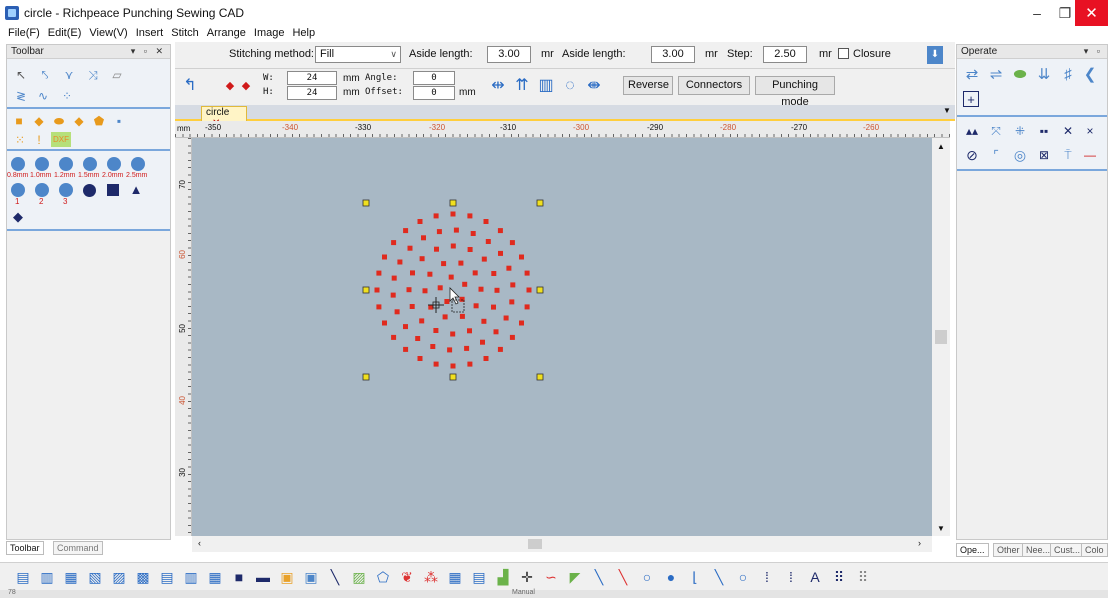 Image resolution: width=1108 pixels, height=598 pixels. I want to click on scroll-down-icon: ▼, so click(941, 528).